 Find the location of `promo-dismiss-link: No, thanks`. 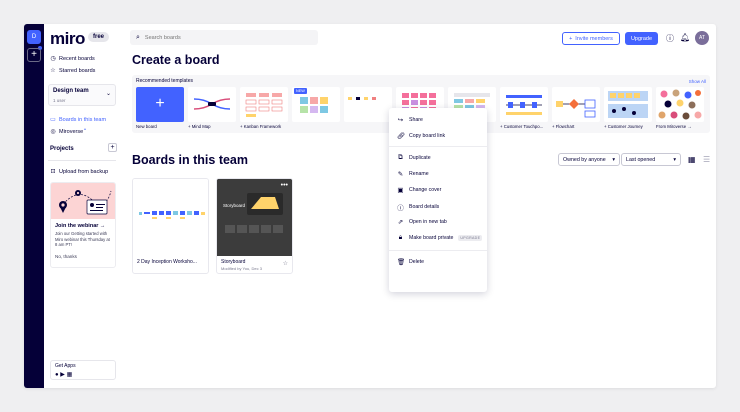

promo-dismiss-link: No, thanks is located at coordinates (83, 256).